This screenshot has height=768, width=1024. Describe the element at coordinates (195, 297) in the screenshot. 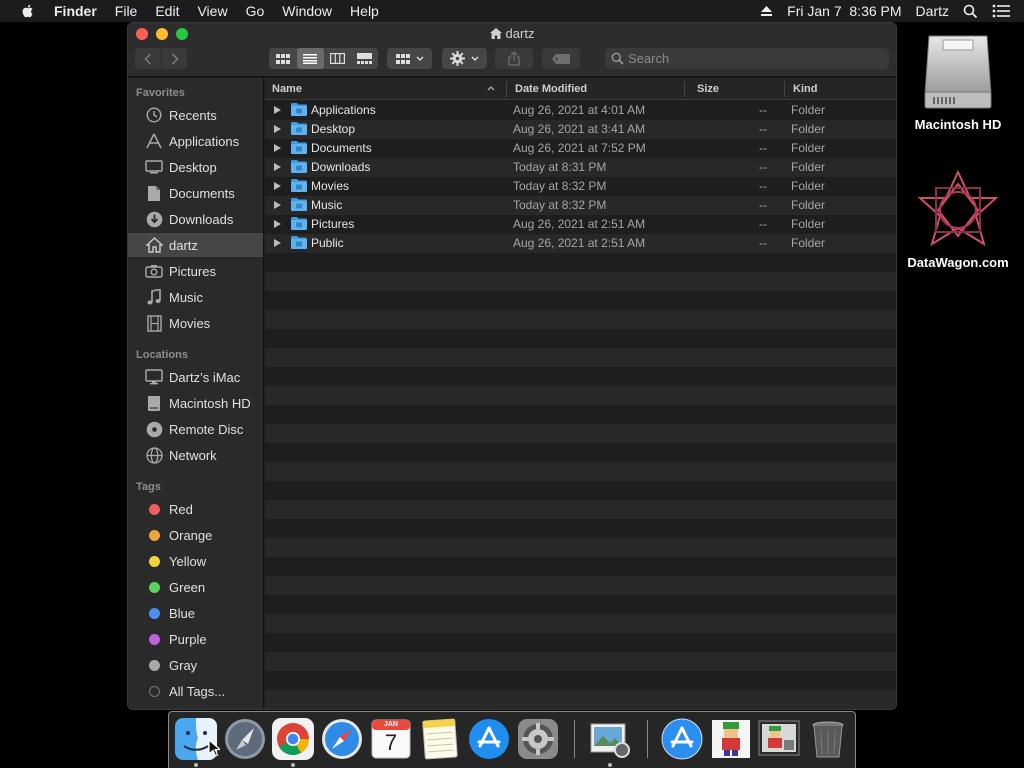

I see `sidebar-item-music: Music` at that location.